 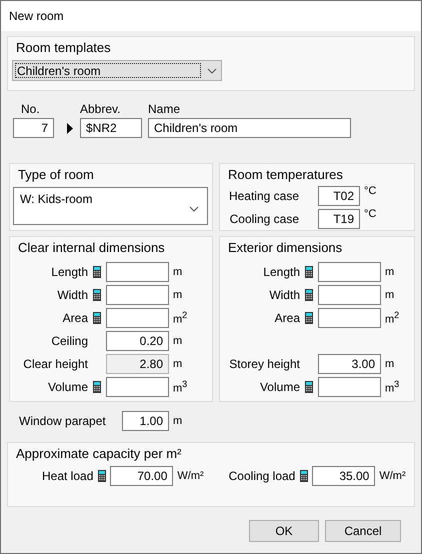 What do you see at coordinates (98, 454) in the screenshot?
I see `panel-title: Approximate capacity per m²` at bounding box center [98, 454].